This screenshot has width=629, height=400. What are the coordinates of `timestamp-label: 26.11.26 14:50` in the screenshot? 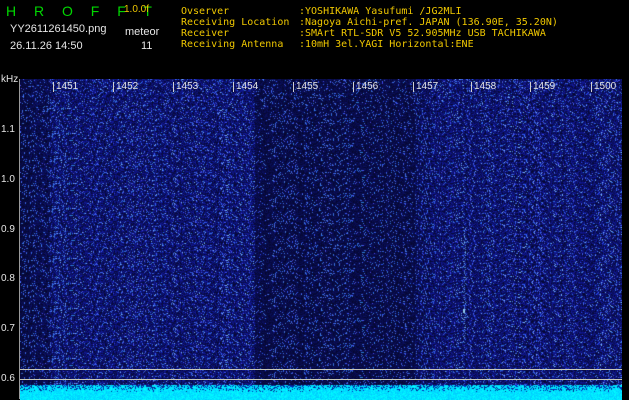 It's located at (46, 46).